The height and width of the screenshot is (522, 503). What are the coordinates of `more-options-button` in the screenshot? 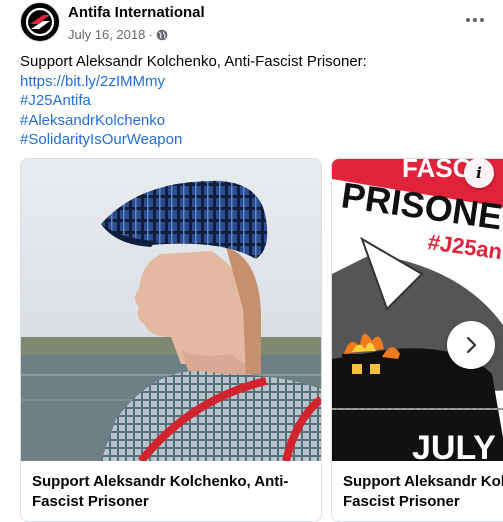 It's located at (475, 20).